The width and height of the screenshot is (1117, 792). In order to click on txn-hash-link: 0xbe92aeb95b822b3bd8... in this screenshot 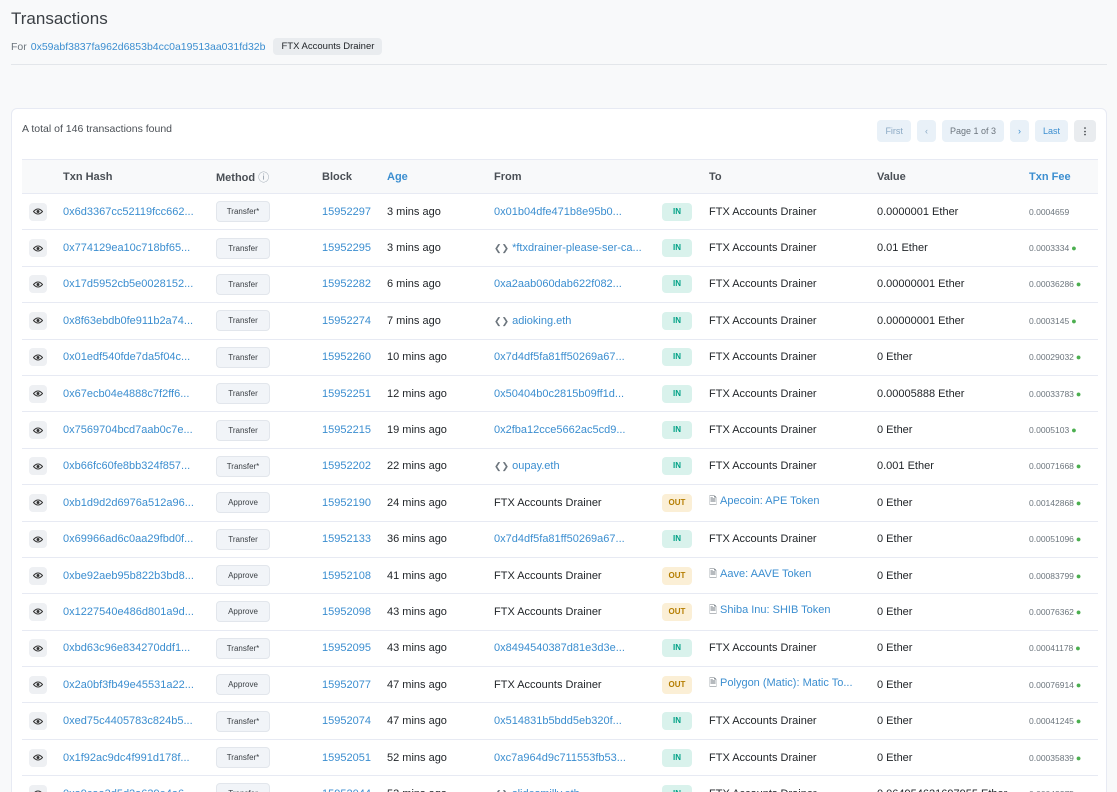, I will do `click(128, 576)`.